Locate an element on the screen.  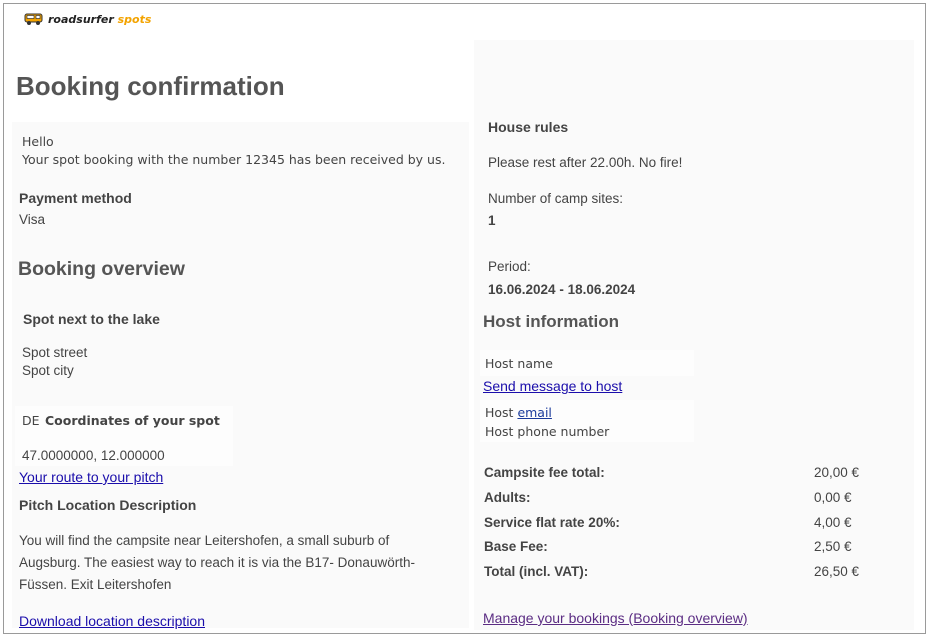
route-link: Your route to your pitch is located at coordinates (91, 477).